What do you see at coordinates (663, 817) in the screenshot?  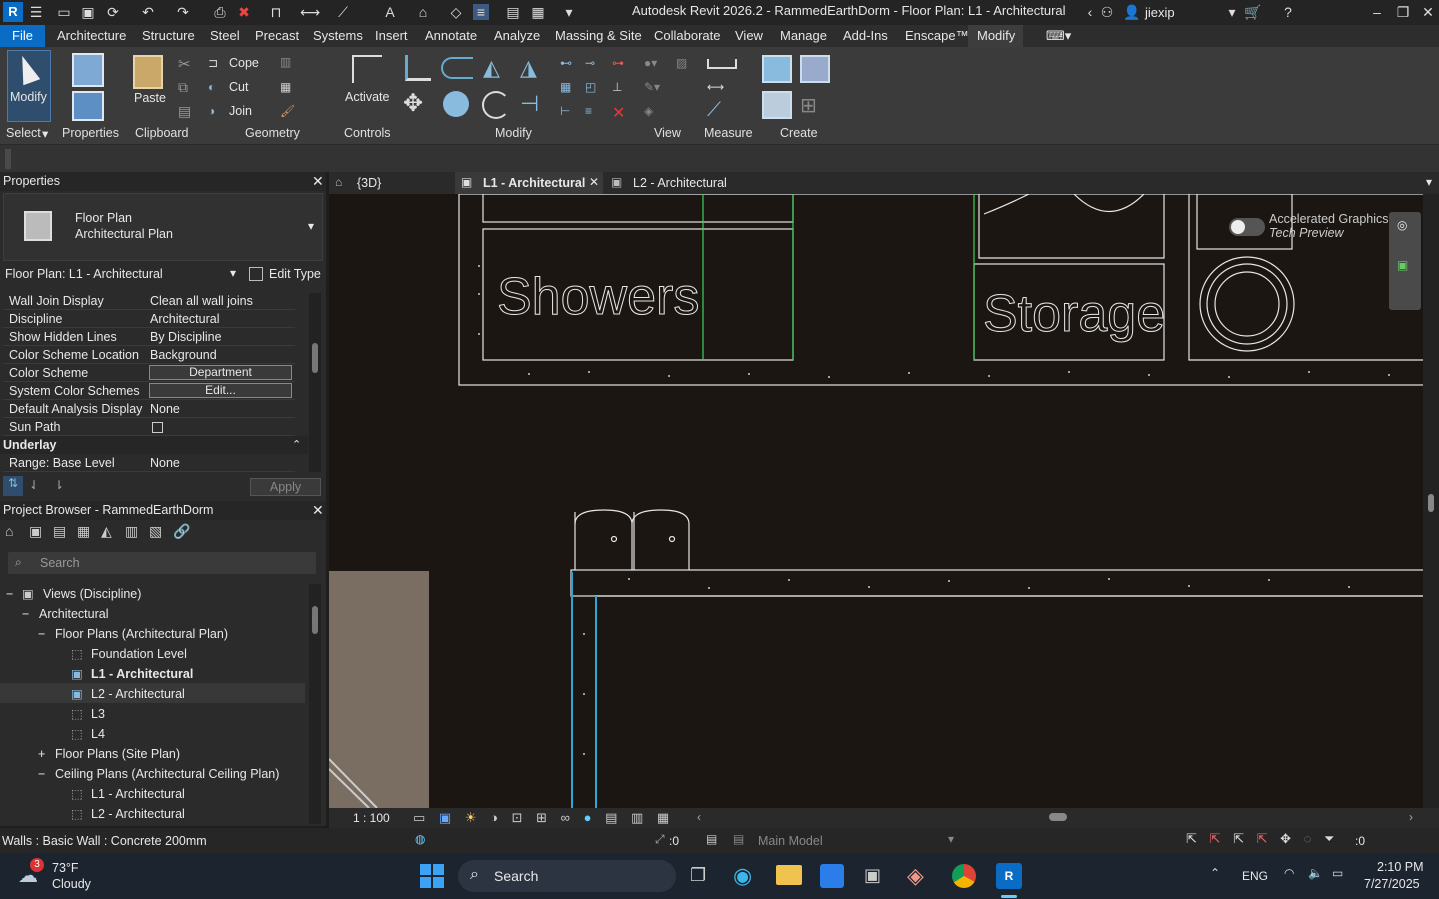 I see `highlight-icon: ▦` at bounding box center [663, 817].